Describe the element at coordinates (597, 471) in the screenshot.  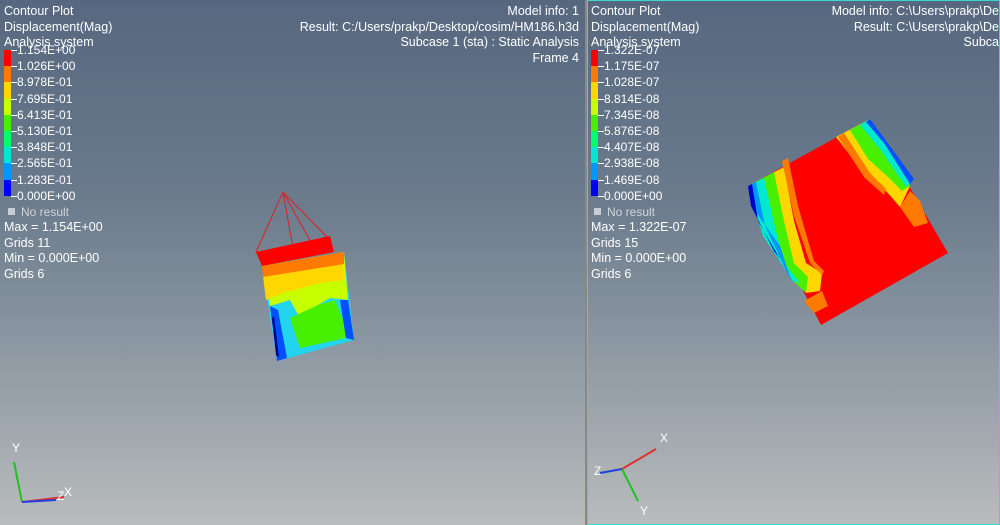
I see `right-axis-z-label: Z` at that location.